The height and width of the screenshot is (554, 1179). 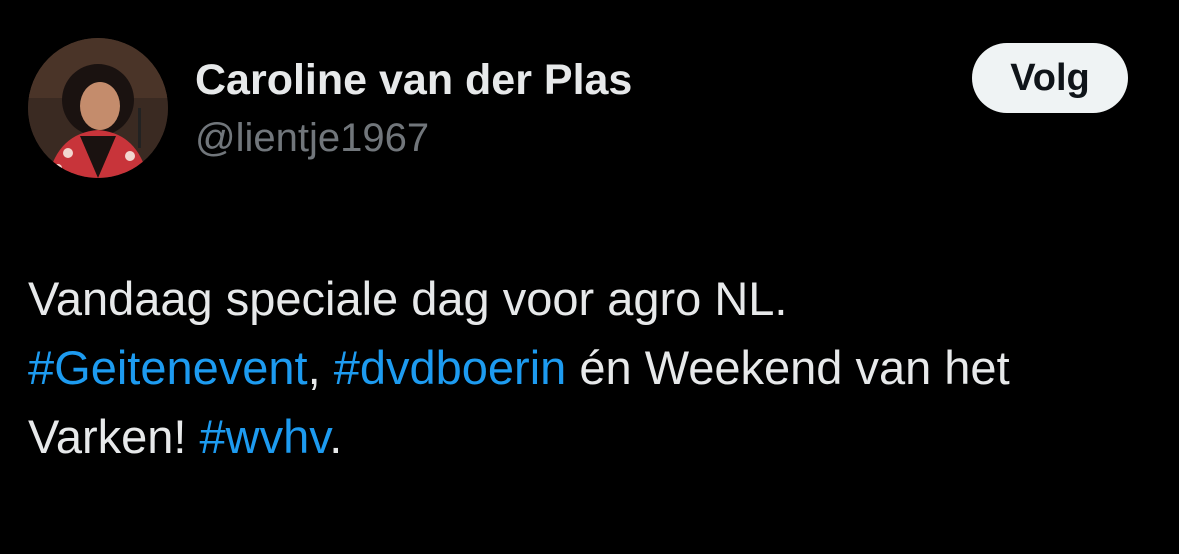 I want to click on hashtag-dvdboerin: #dvdboerin, so click(x=450, y=367).